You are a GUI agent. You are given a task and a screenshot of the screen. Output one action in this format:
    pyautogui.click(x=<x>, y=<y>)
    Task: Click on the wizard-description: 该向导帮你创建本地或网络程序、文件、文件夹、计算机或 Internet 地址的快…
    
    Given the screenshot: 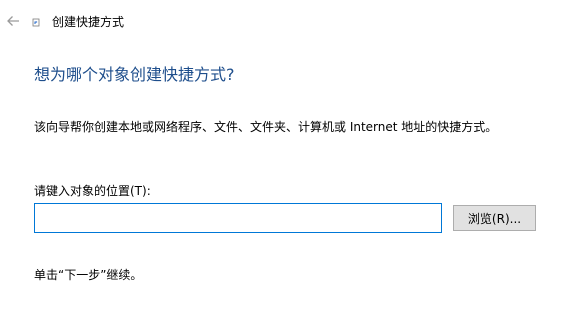 What is the action you would take?
    pyautogui.click(x=266, y=127)
    